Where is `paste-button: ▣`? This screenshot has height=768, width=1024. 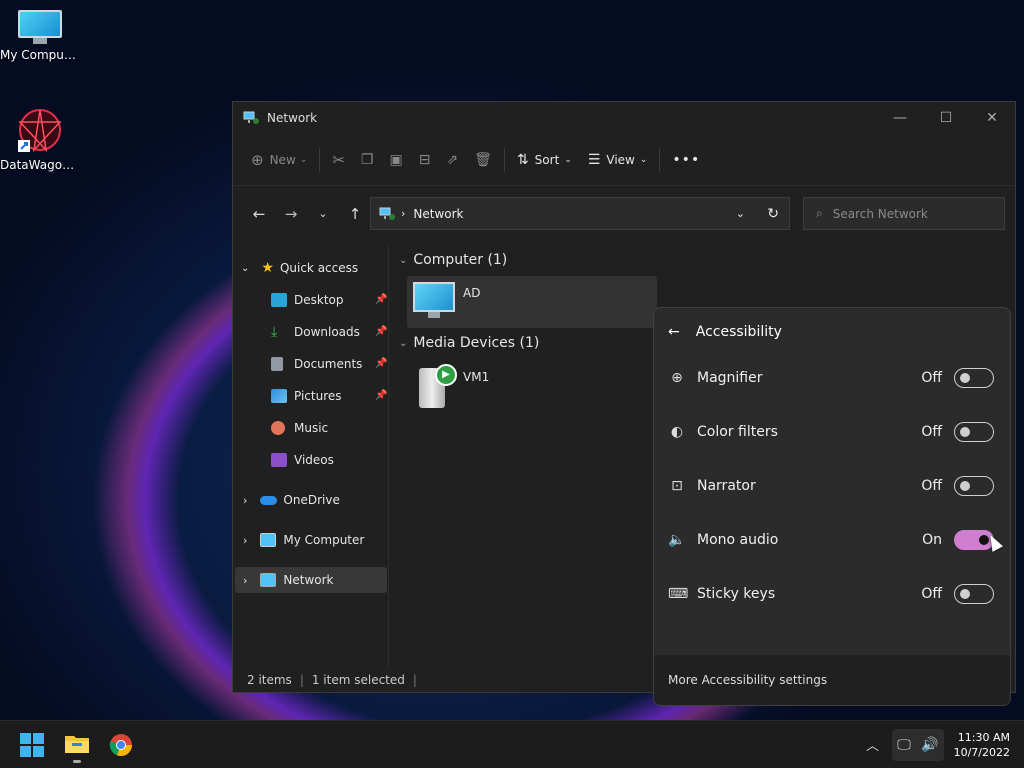
paste-button: ▣ is located at coordinates (395, 160).